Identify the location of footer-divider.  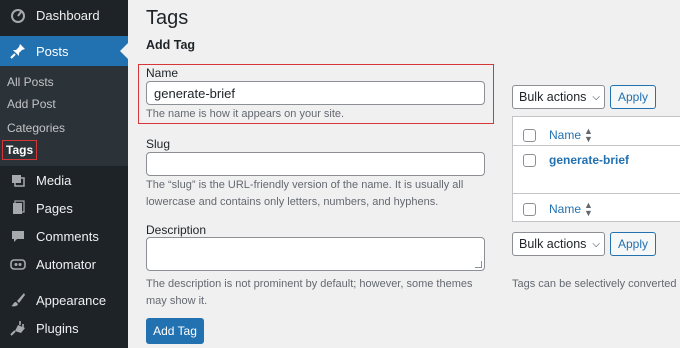
(596, 193).